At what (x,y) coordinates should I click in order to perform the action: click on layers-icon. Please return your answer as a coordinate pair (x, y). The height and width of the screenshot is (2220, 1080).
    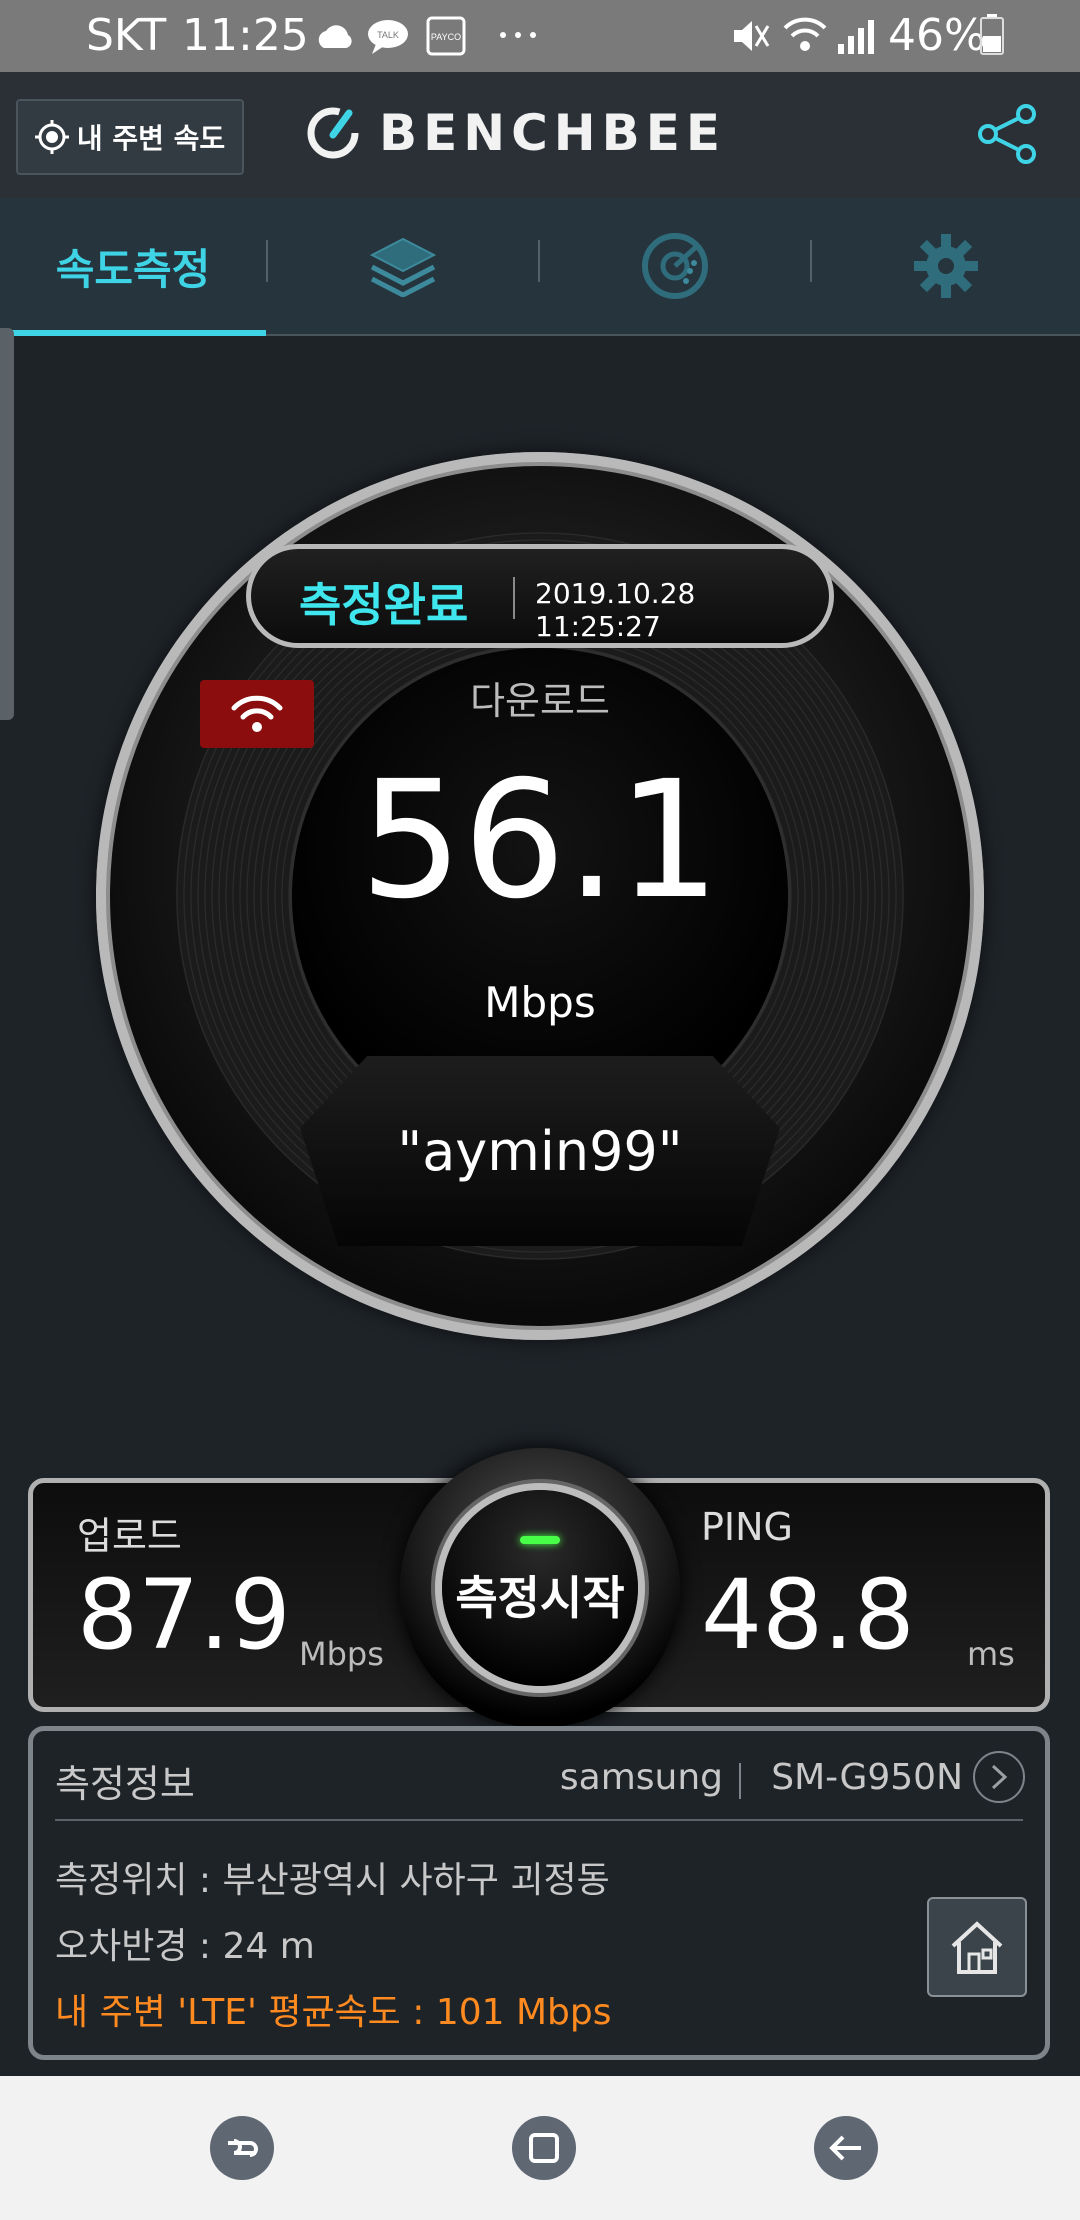
    Looking at the image, I should click on (403, 267).